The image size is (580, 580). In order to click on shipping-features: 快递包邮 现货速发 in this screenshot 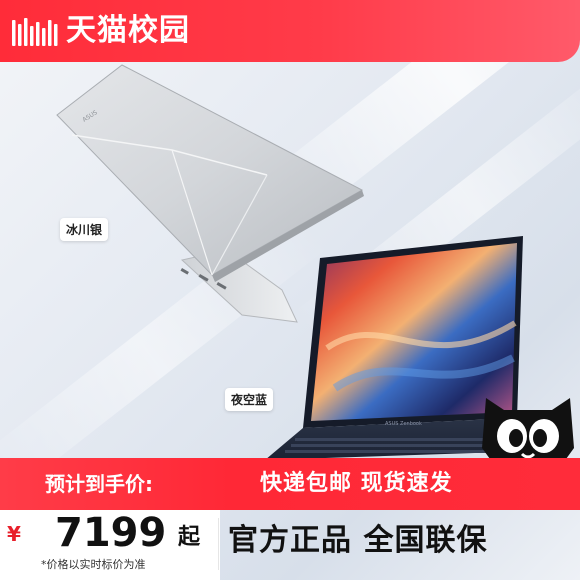, I will do `click(356, 483)`.